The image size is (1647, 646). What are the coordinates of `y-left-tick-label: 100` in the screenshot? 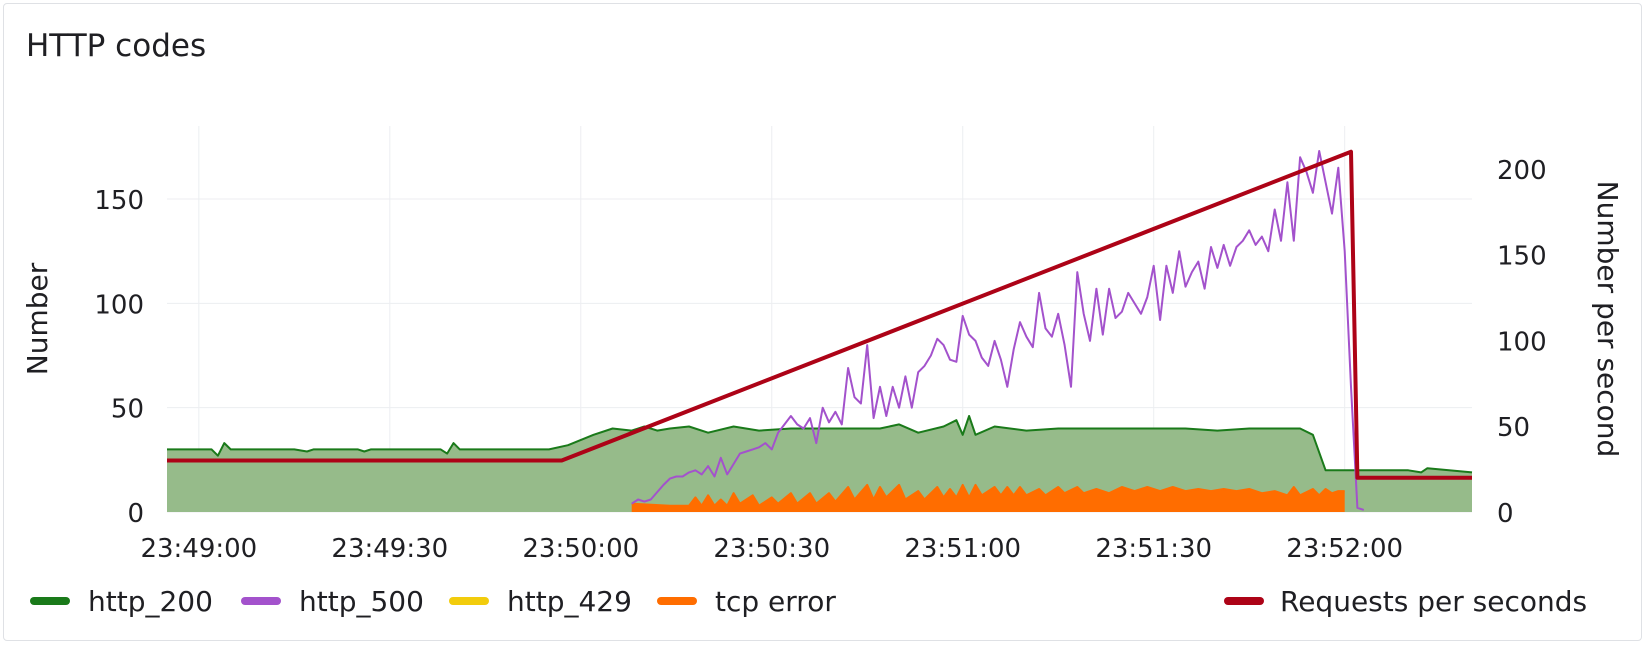 It's located at (119, 305).